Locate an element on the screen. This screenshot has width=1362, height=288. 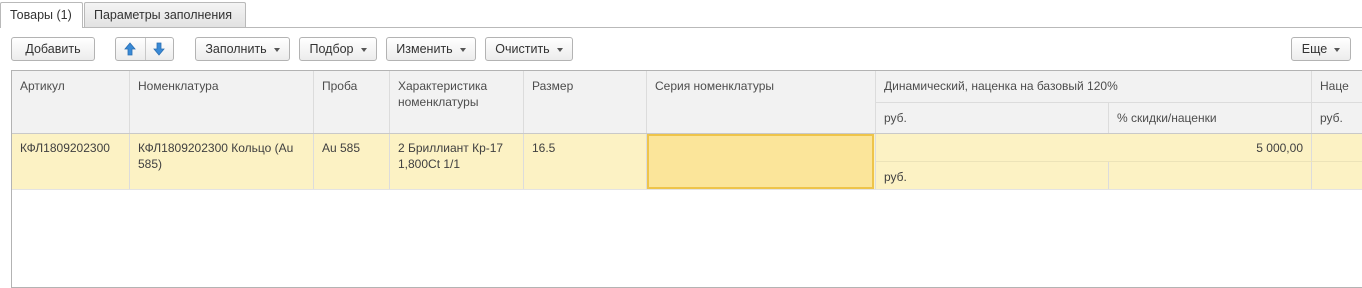
fill-button-label: Заполнить is located at coordinates (236, 49).